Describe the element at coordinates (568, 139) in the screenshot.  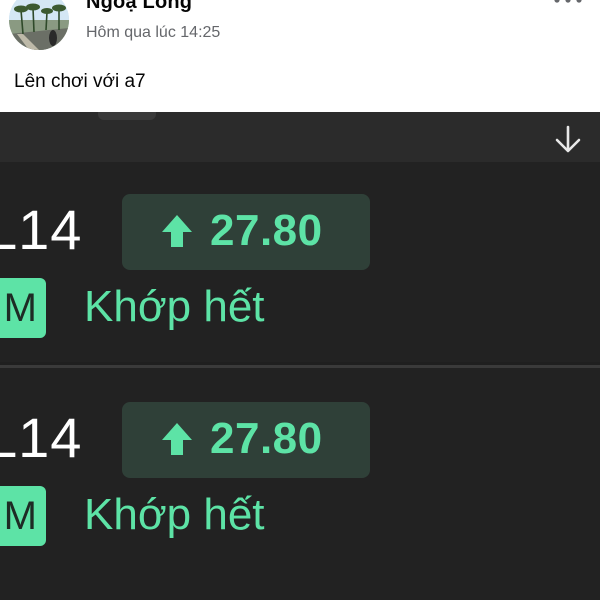
I see `arrow-down-icon` at that location.